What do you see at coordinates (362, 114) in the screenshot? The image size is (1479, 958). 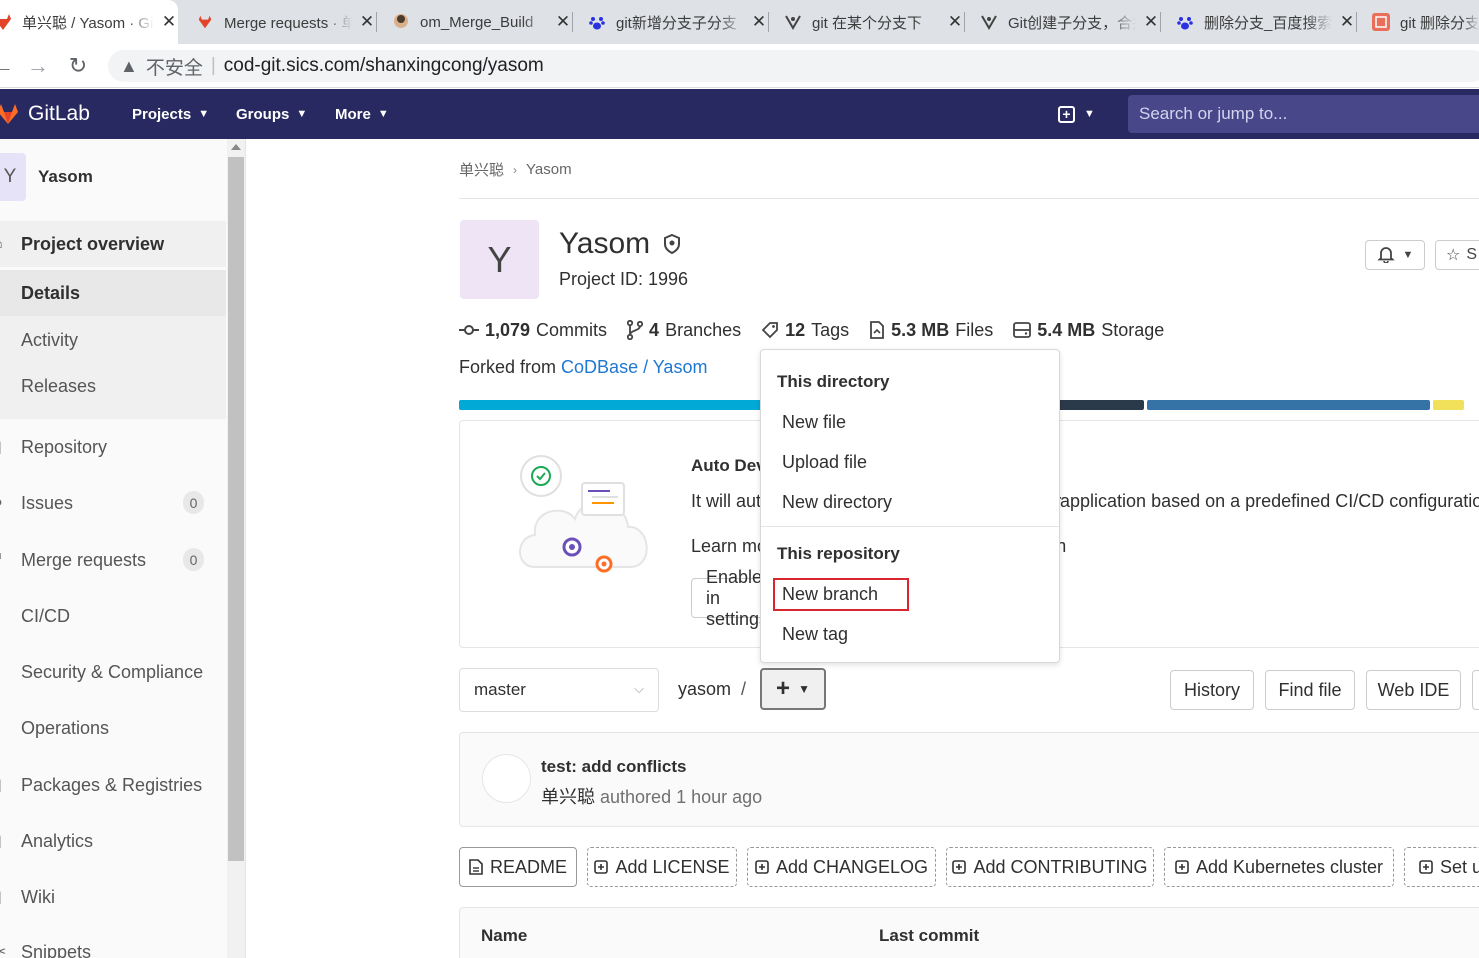 I see `nav-more: More ▼` at bounding box center [362, 114].